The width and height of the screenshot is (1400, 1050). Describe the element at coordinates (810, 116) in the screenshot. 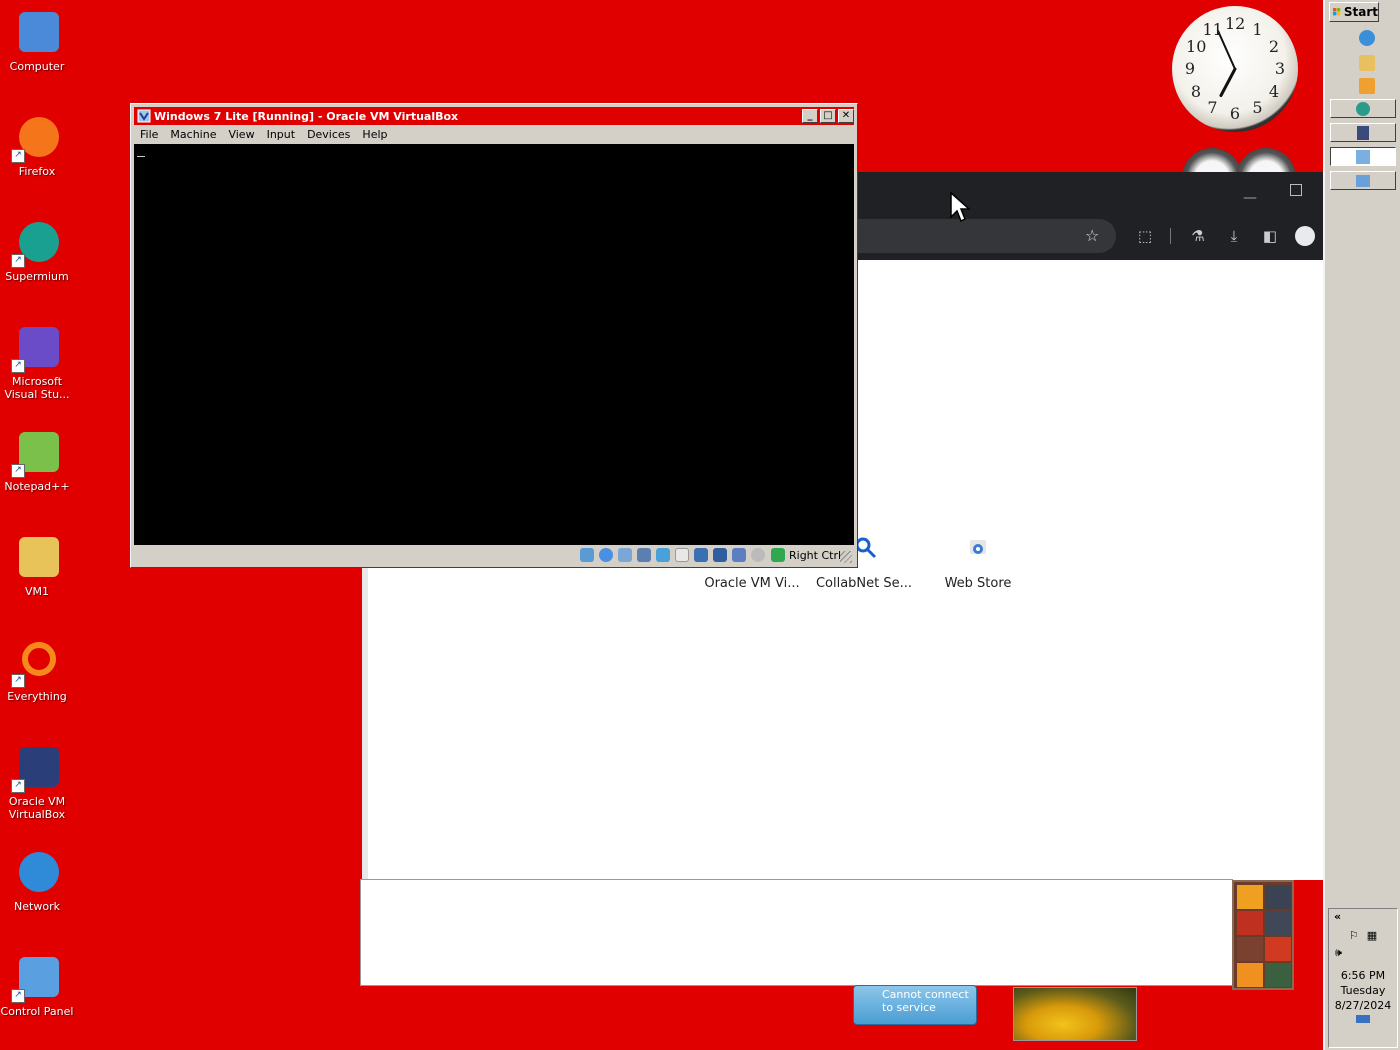

I see `minimize-button: _` at that location.